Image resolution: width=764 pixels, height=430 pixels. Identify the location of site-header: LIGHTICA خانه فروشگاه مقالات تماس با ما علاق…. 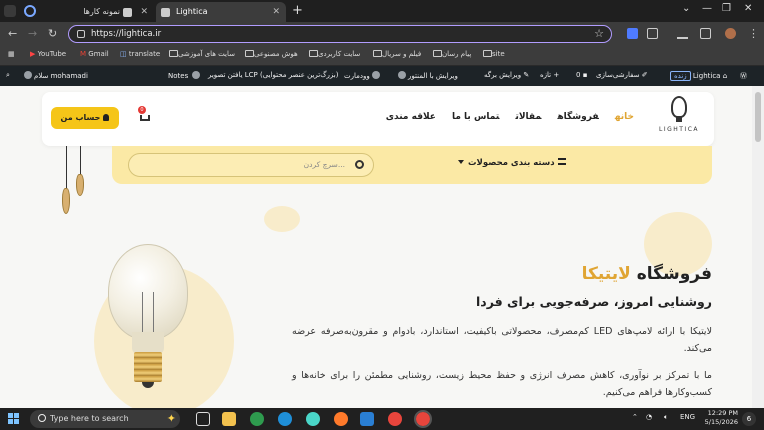
(378, 119).